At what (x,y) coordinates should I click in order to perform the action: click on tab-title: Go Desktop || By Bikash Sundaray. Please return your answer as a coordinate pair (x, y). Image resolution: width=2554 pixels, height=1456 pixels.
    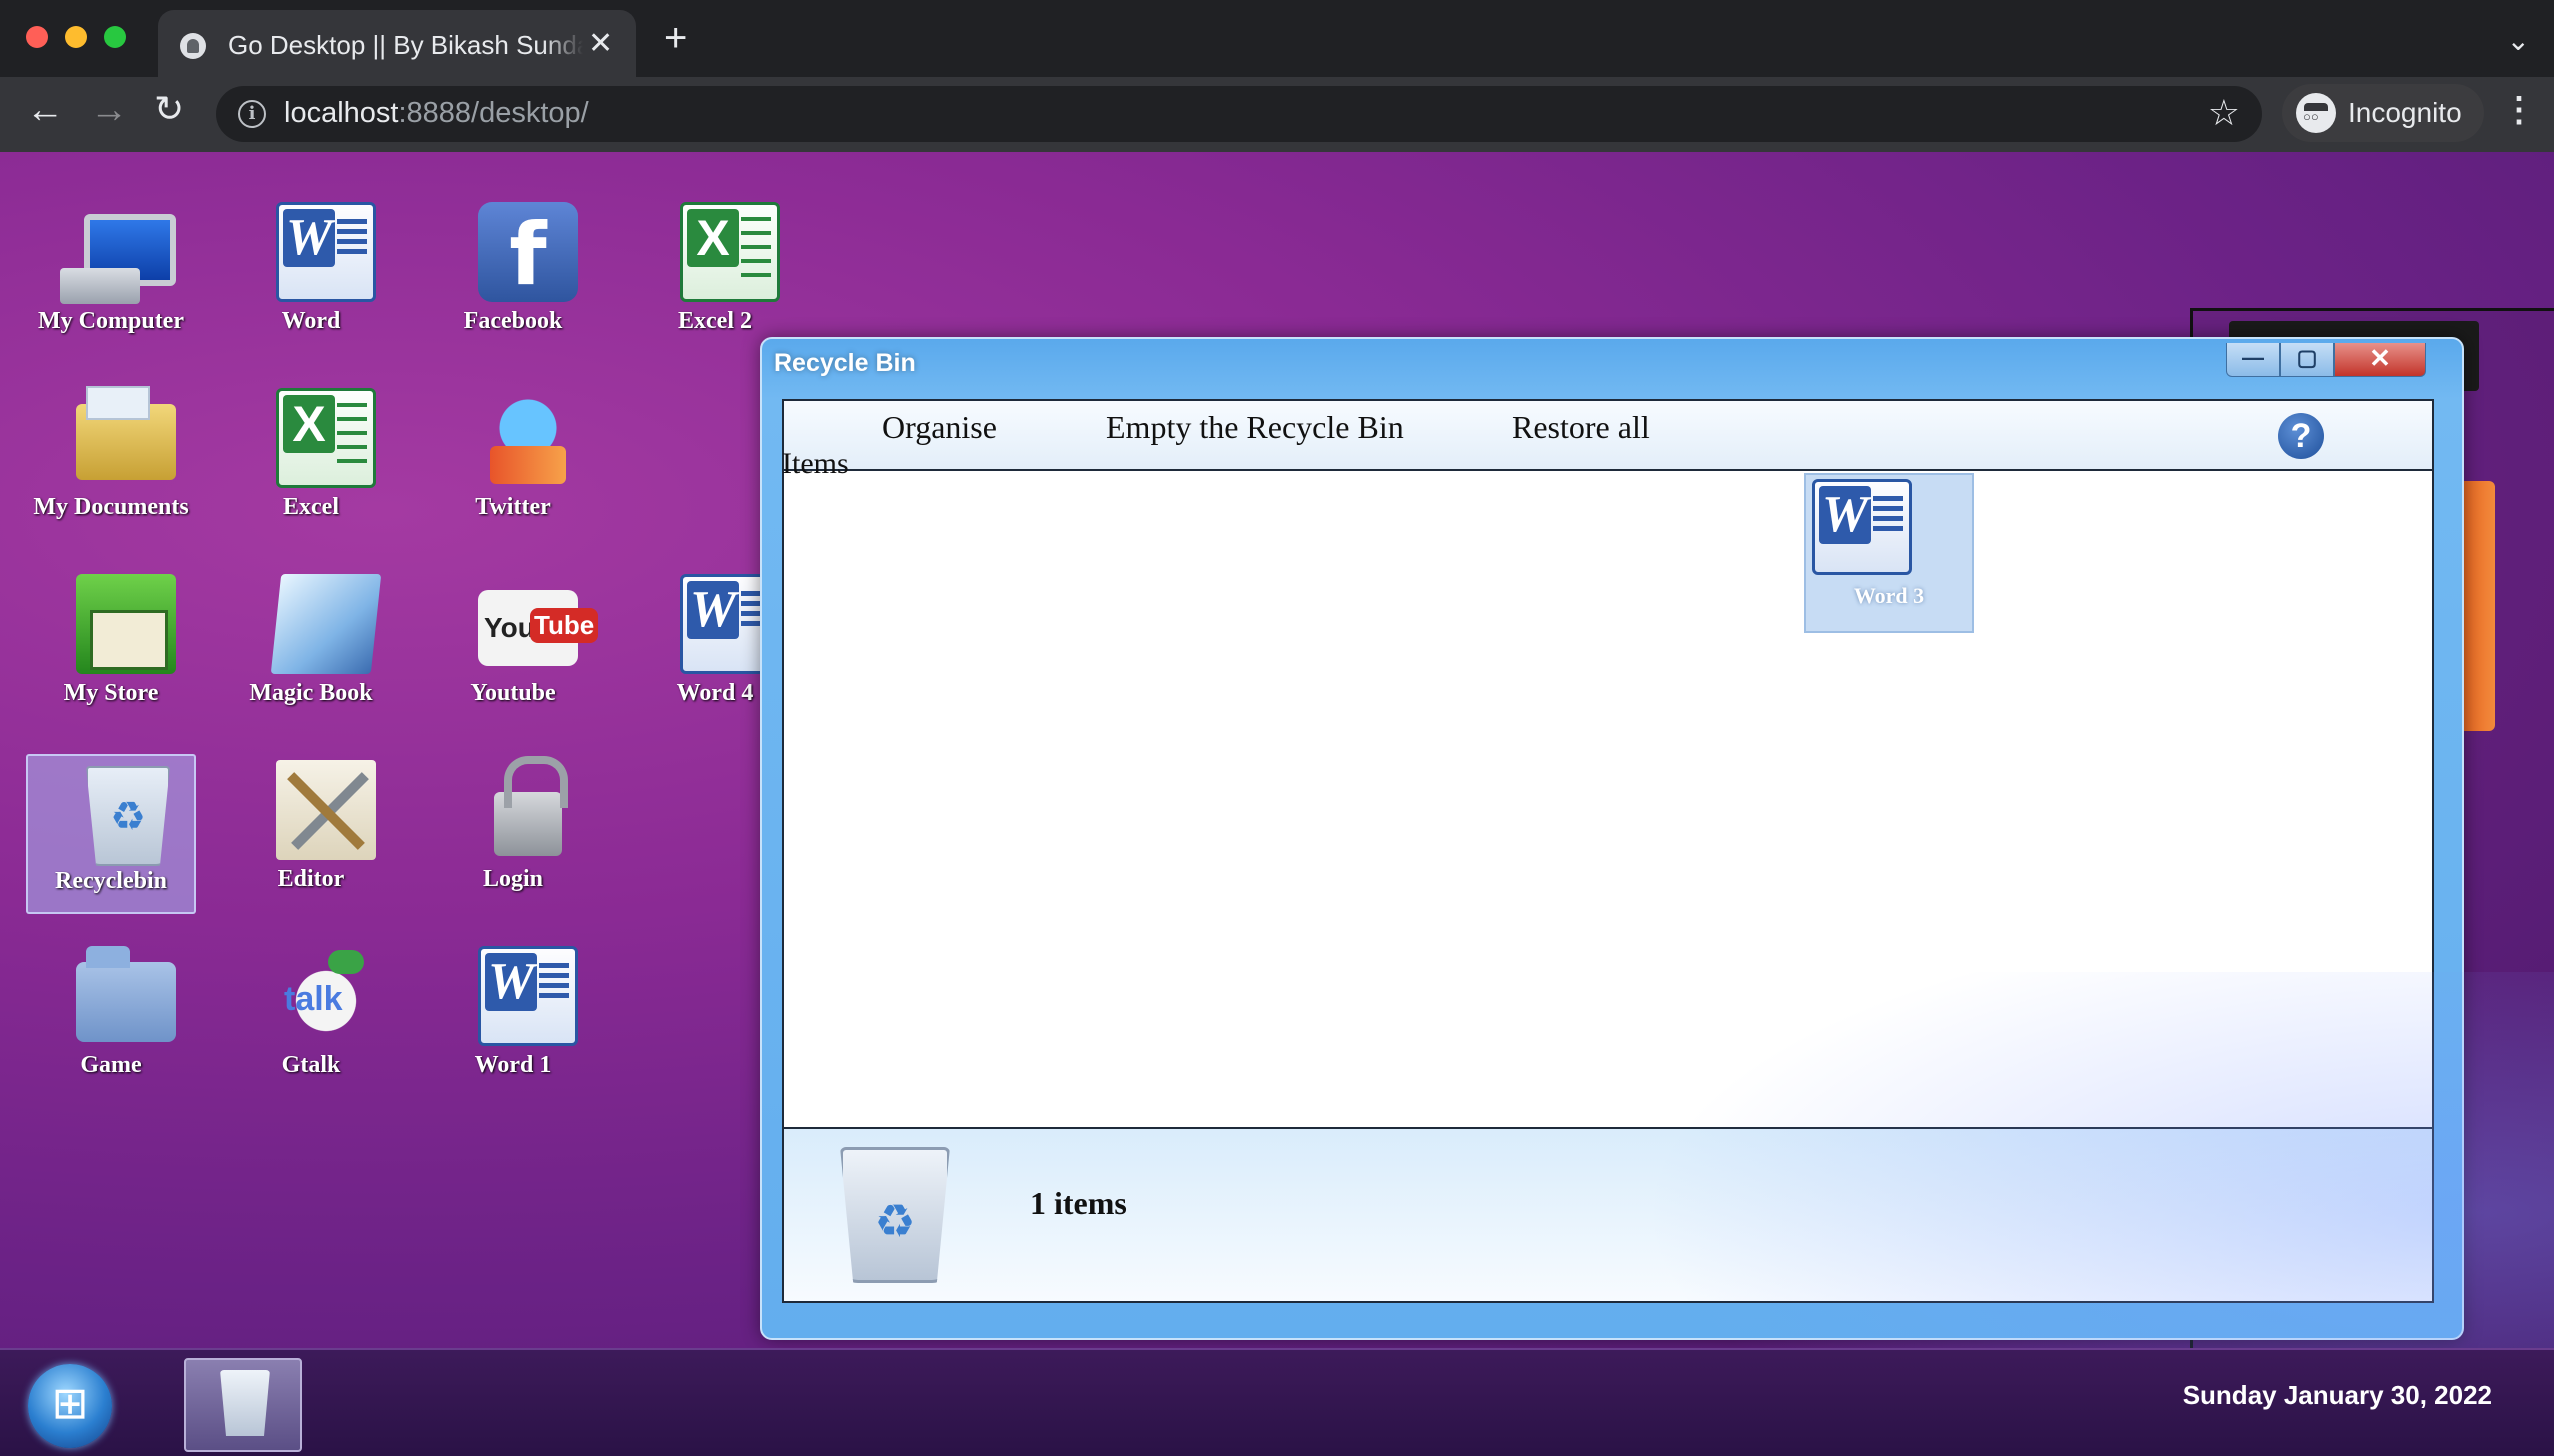
    Looking at the image, I should click on (405, 45).